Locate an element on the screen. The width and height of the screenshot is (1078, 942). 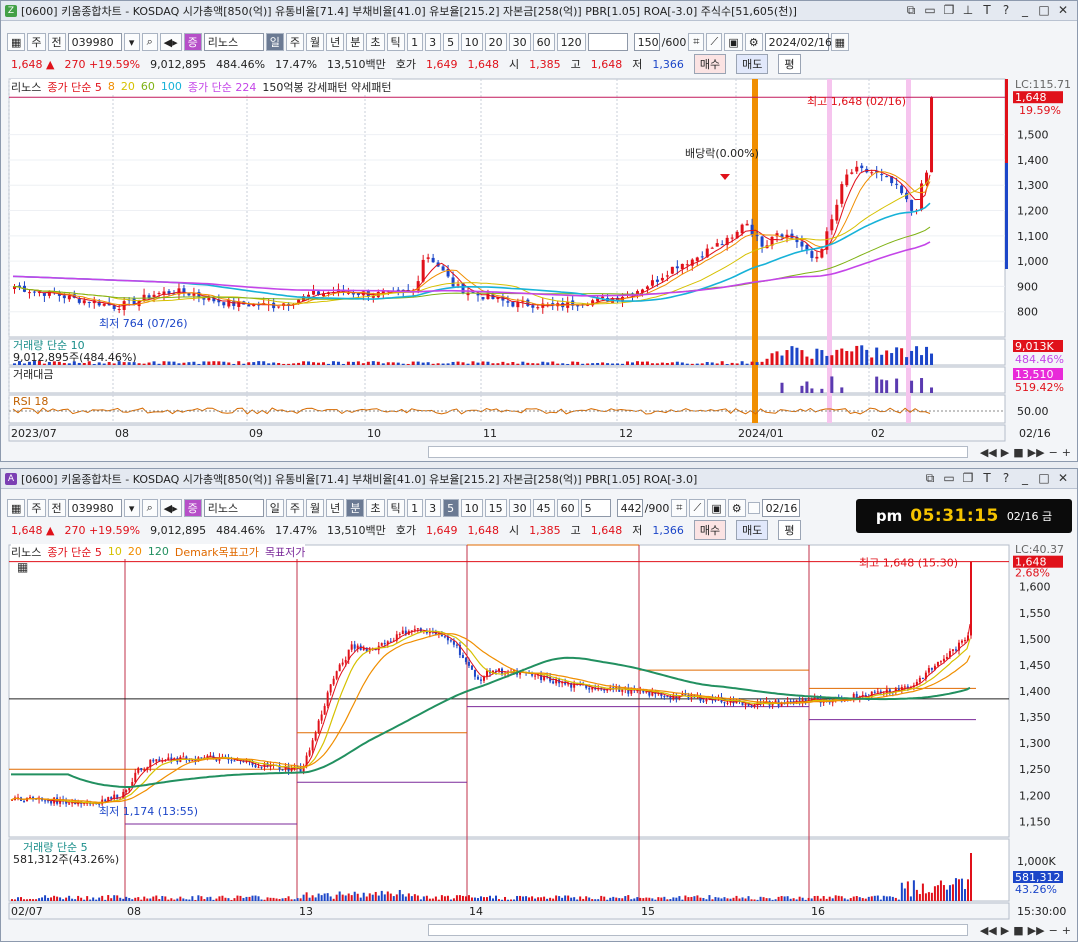
top-scrollbar: ◀◀ ▶ ■ ▶▶ − + is located at coordinates (539, 452).